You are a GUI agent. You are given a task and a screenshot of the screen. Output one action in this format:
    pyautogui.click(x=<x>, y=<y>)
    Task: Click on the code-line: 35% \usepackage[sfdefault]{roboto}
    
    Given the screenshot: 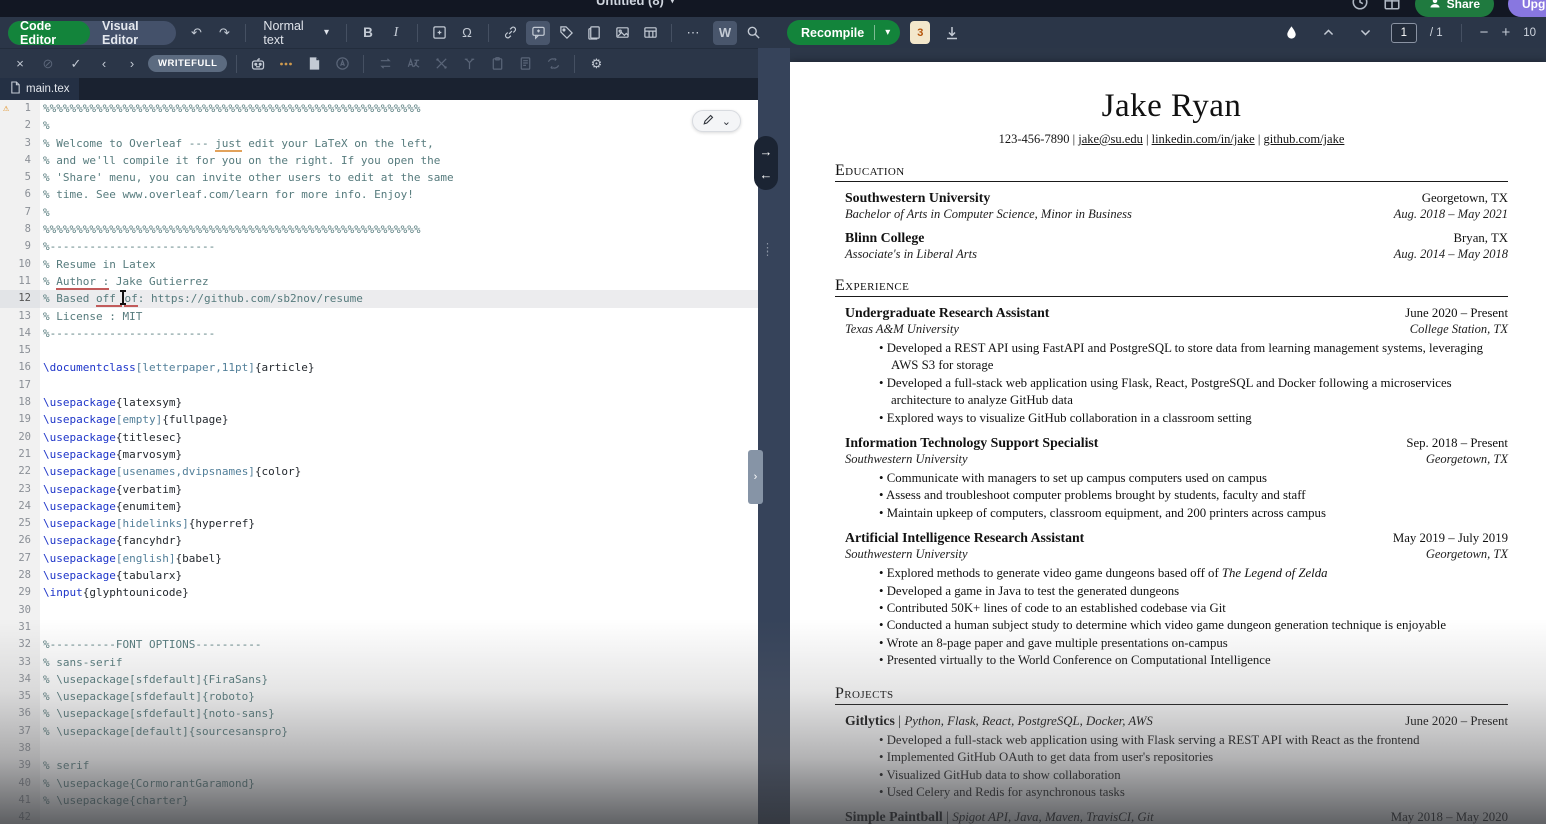 What is the action you would take?
    pyautogui.click(x=386, y=697)
    